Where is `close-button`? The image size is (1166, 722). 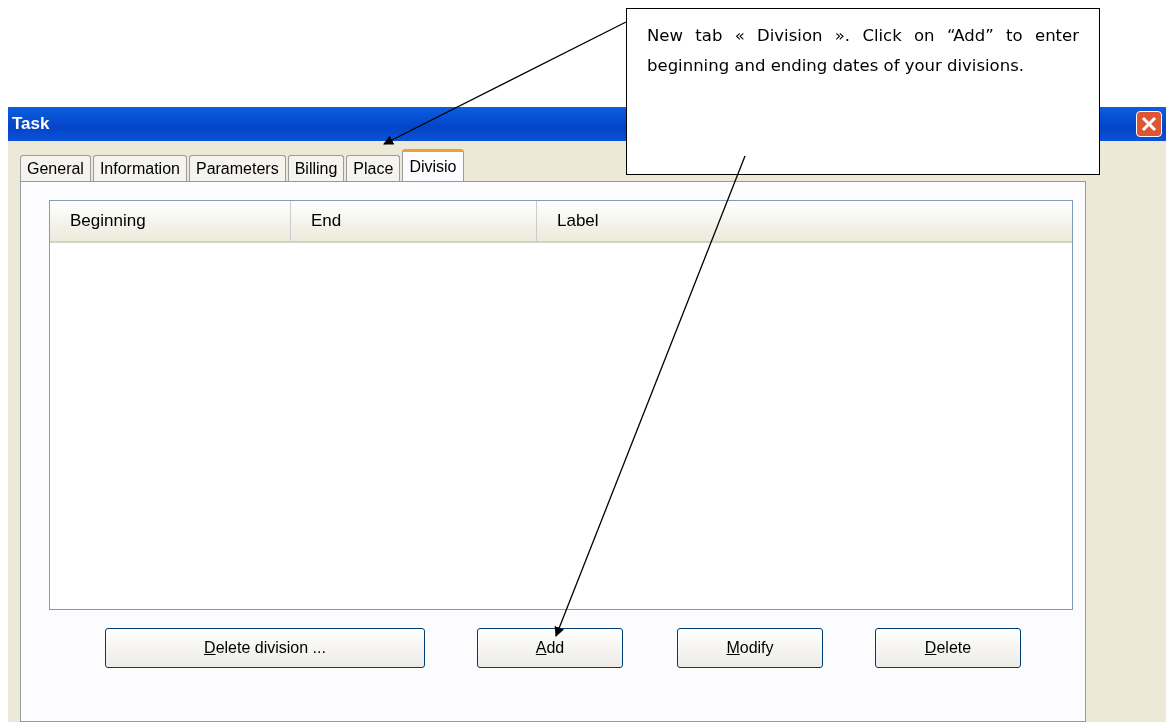
close-button is located at coordinates (1149, 124).